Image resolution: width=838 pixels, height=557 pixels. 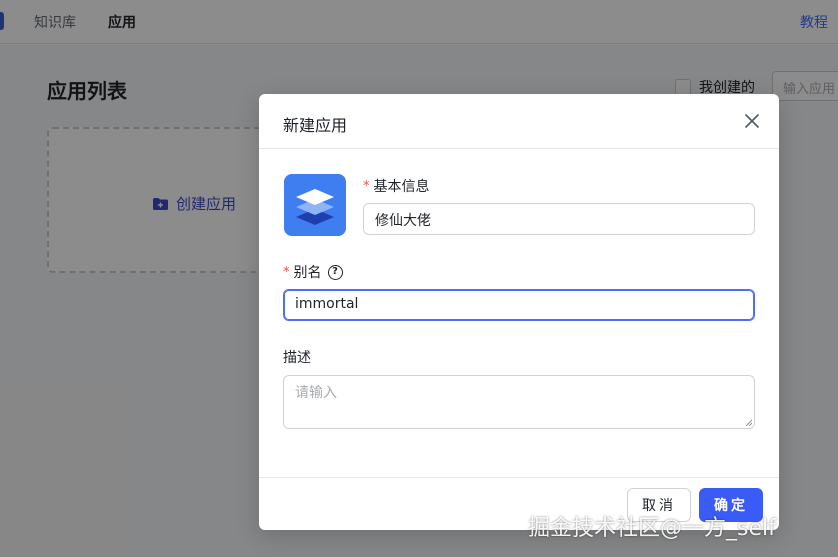 I want to click on description-text: 描述, so click(x=297, y=358).